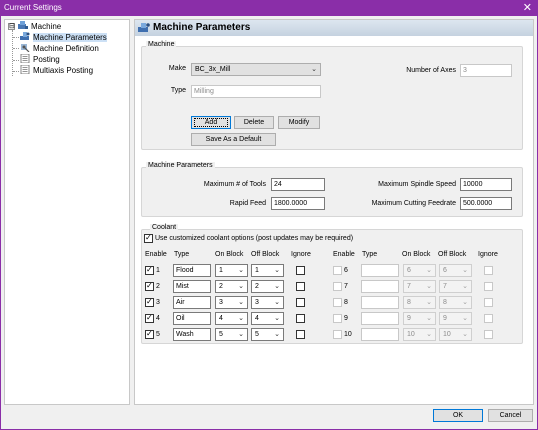  I want to click on coolant-type-field: Wash, so click(192, 334).